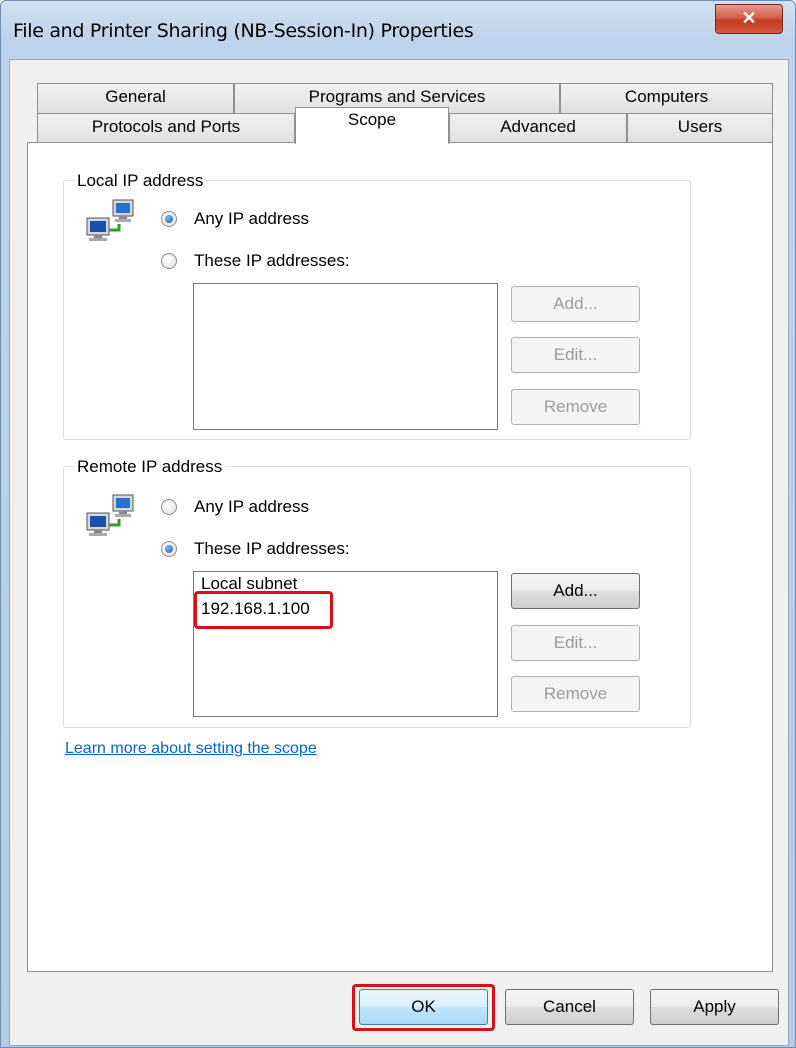  I want to click on remote-these-ip-label: These IP addresses:, so click(272, 549).